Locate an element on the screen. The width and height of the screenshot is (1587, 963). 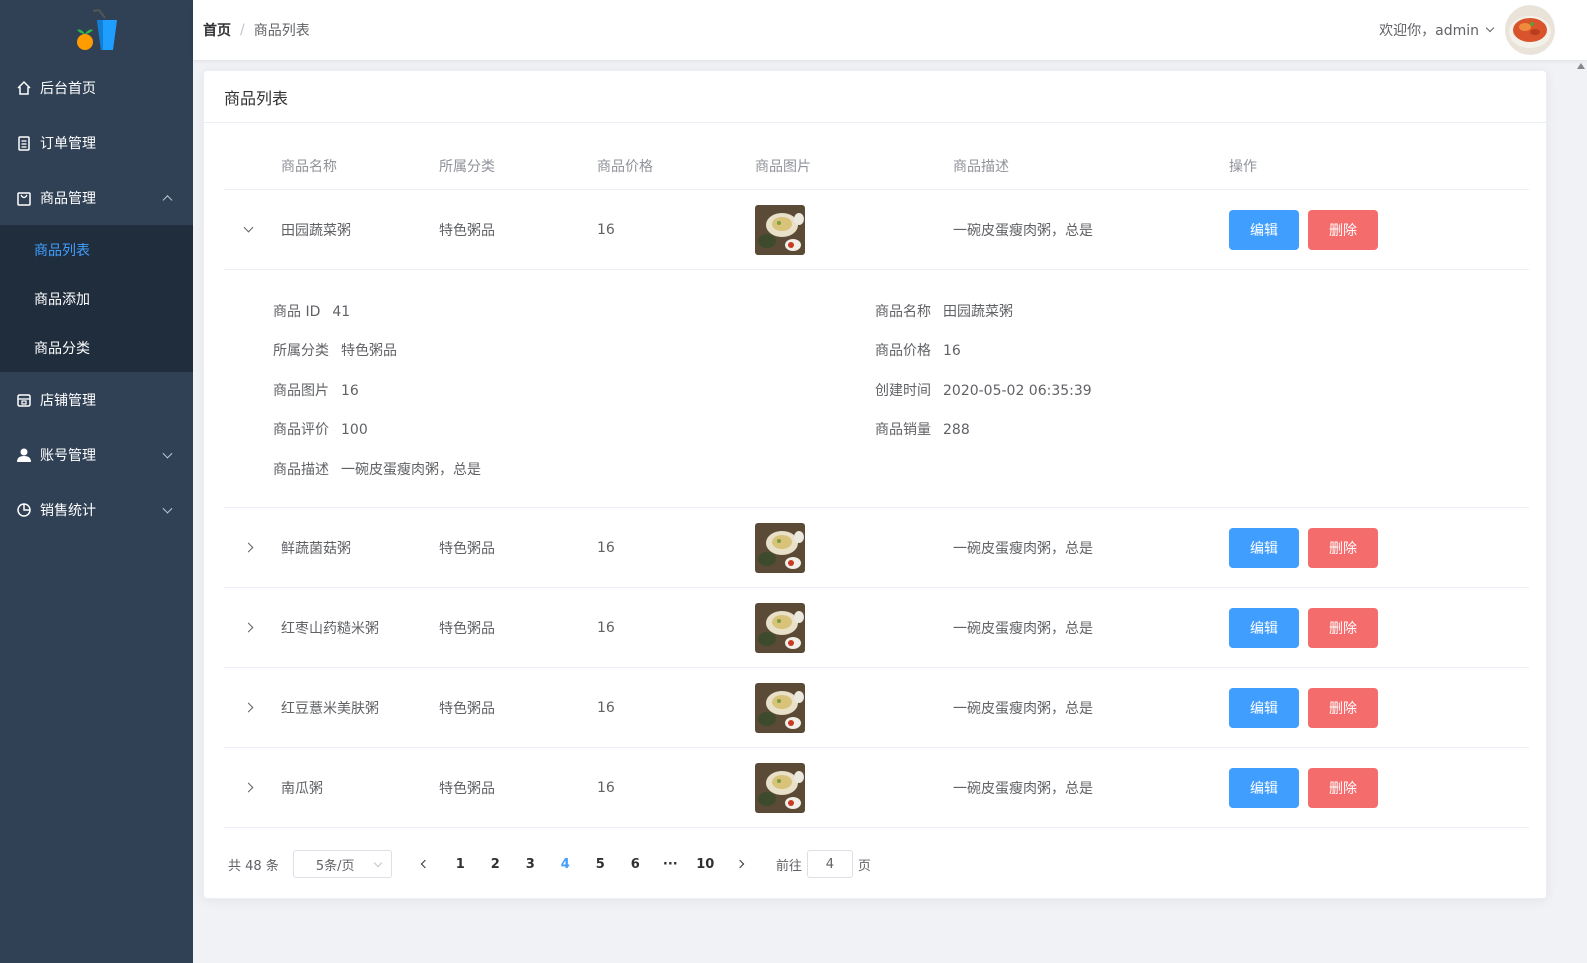
top-header: 首页 / 商品列表 欢迎你，admin is located at coordinates (890, 30).